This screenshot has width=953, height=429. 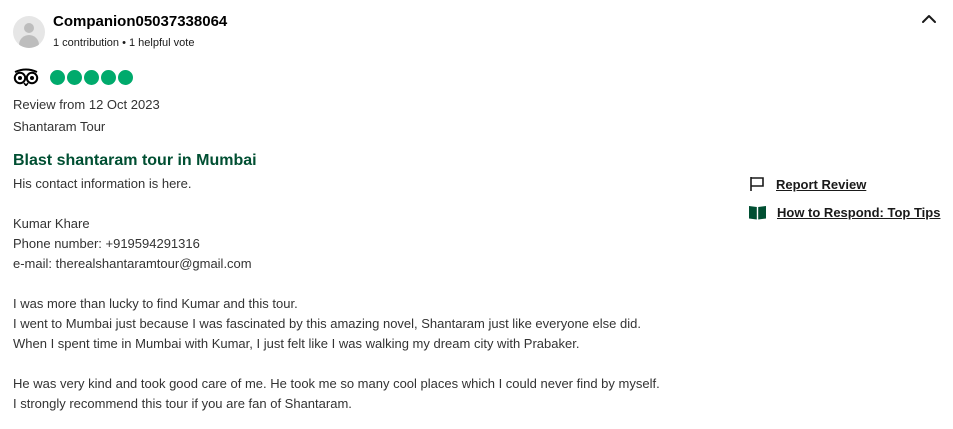 I want to click on respond-tips-link: How to Respond: Top Tips, so click(x=844, y=212).